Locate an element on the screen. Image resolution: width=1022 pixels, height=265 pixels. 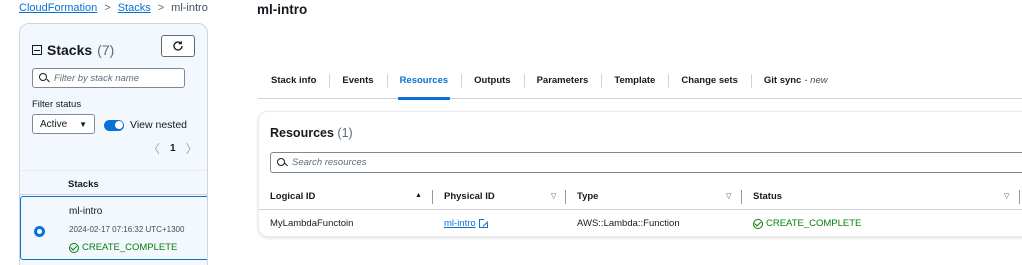
stack-timestamp: 2024-02-17 07:16:32 UTC+1300 is located at coordinates (127, 229).